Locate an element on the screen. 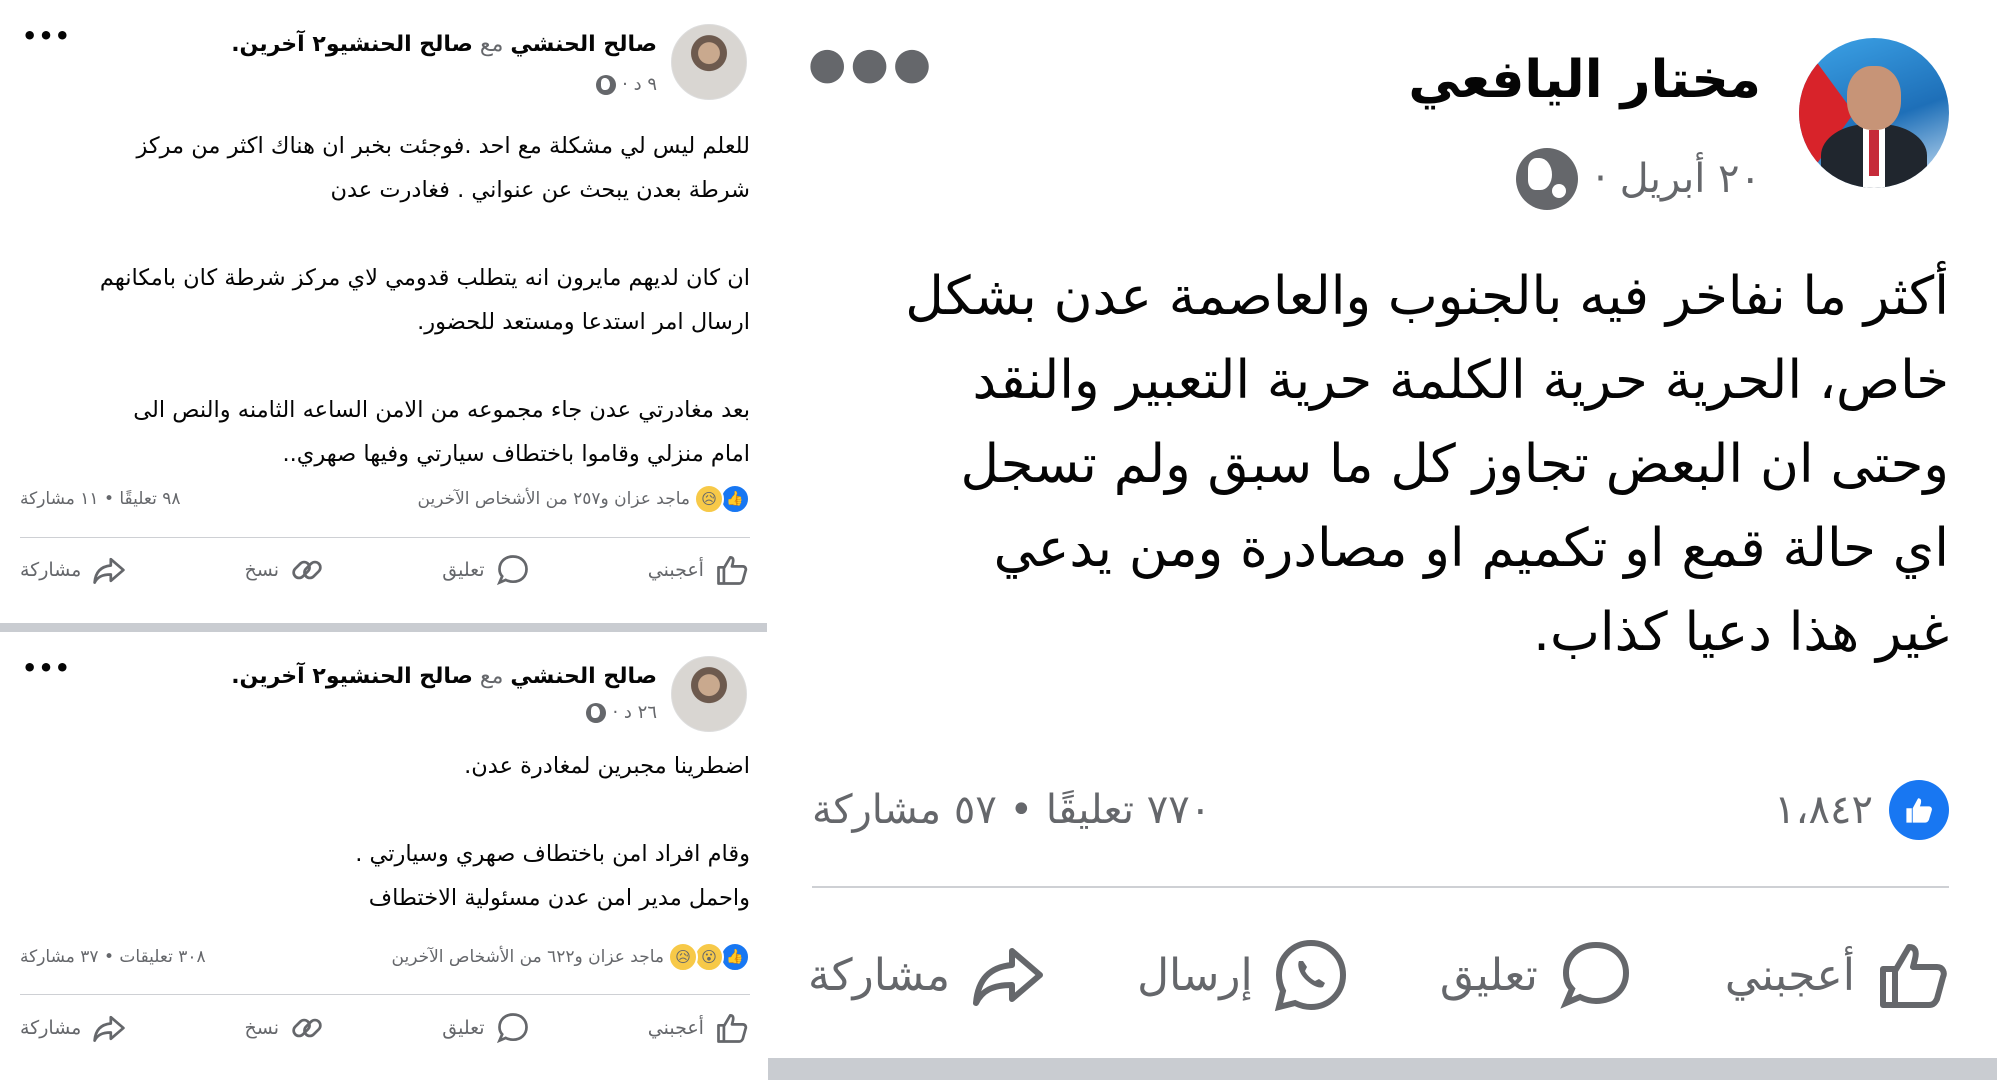 The height and width of the screenshot is (1080, 1997). reactors-text: ماجد عزان و٢٥٧ من الأشخاص الآخرين is located at coordinates (553, 499).